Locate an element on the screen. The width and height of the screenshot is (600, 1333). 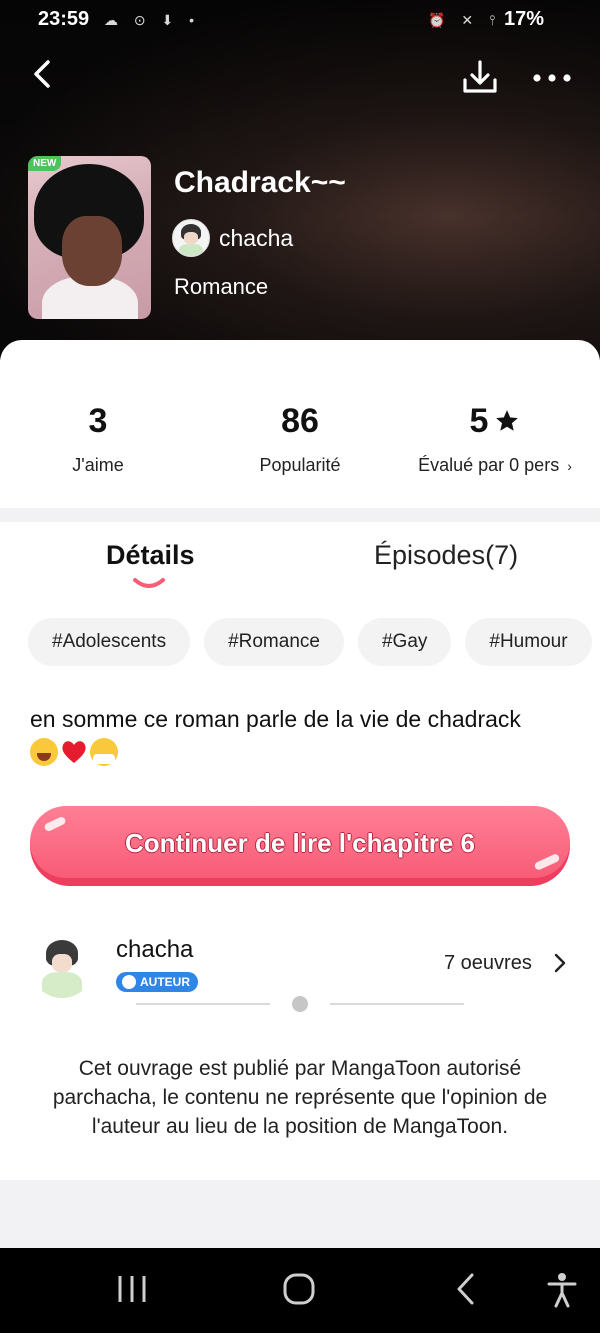
author-section-name: chacha is located at coordinates (154, 950).